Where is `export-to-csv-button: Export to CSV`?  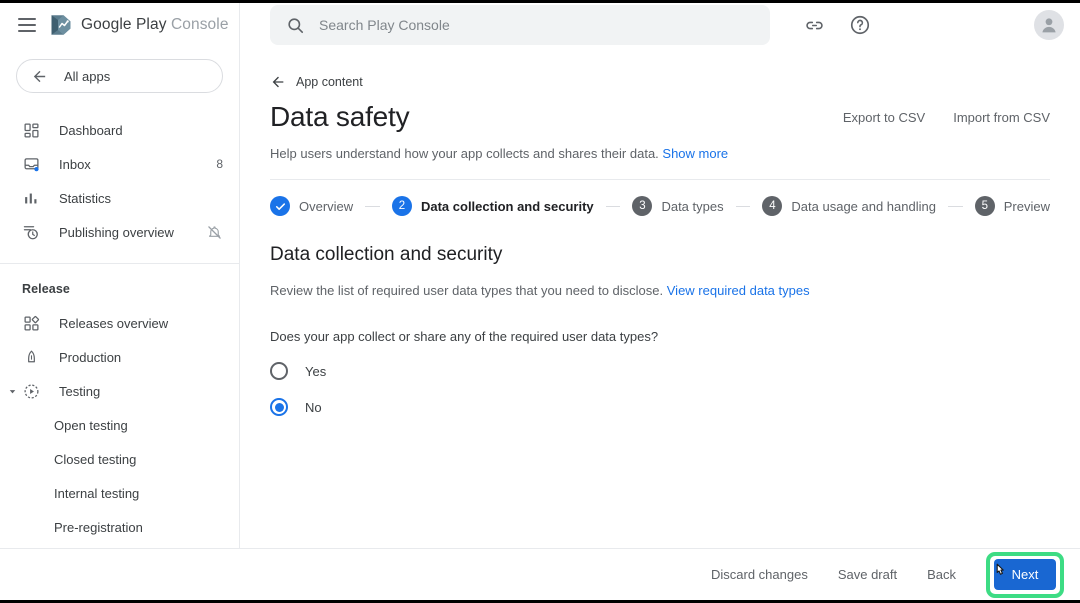 export-to-csv-button: Export to CSV is located at coordinates (884, 117).